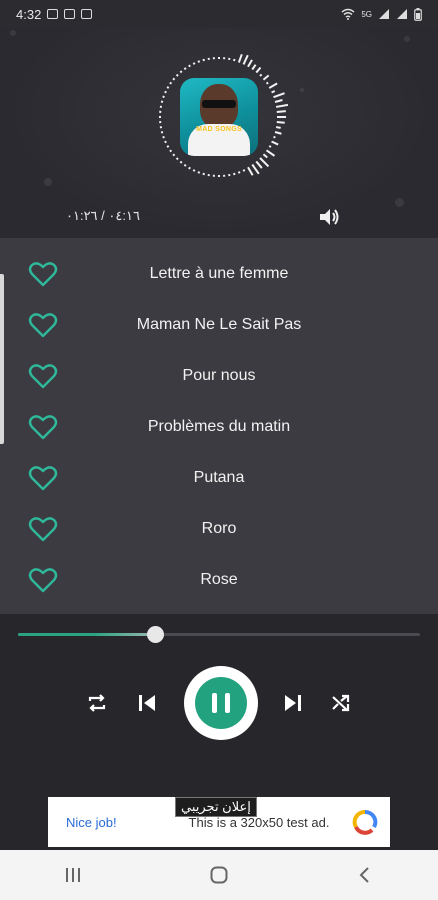  I want to click on test-ad-badge: إعلان تجريبي, so click(216, 807).